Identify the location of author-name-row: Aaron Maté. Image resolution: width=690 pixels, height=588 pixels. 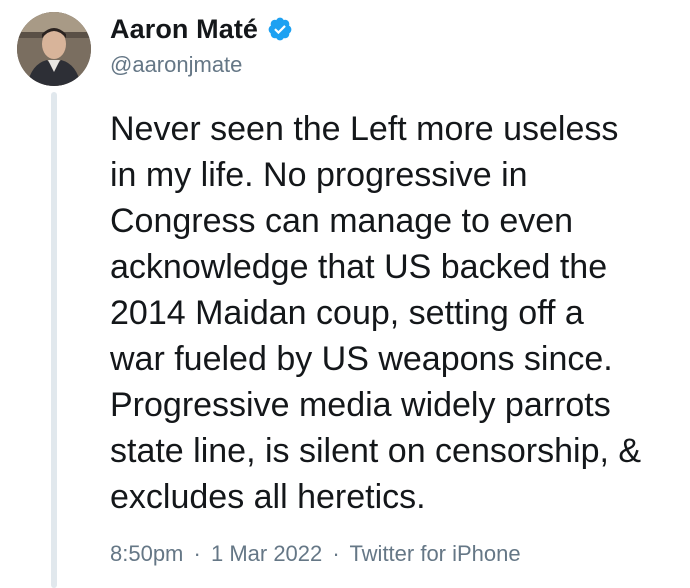
(201, 29).